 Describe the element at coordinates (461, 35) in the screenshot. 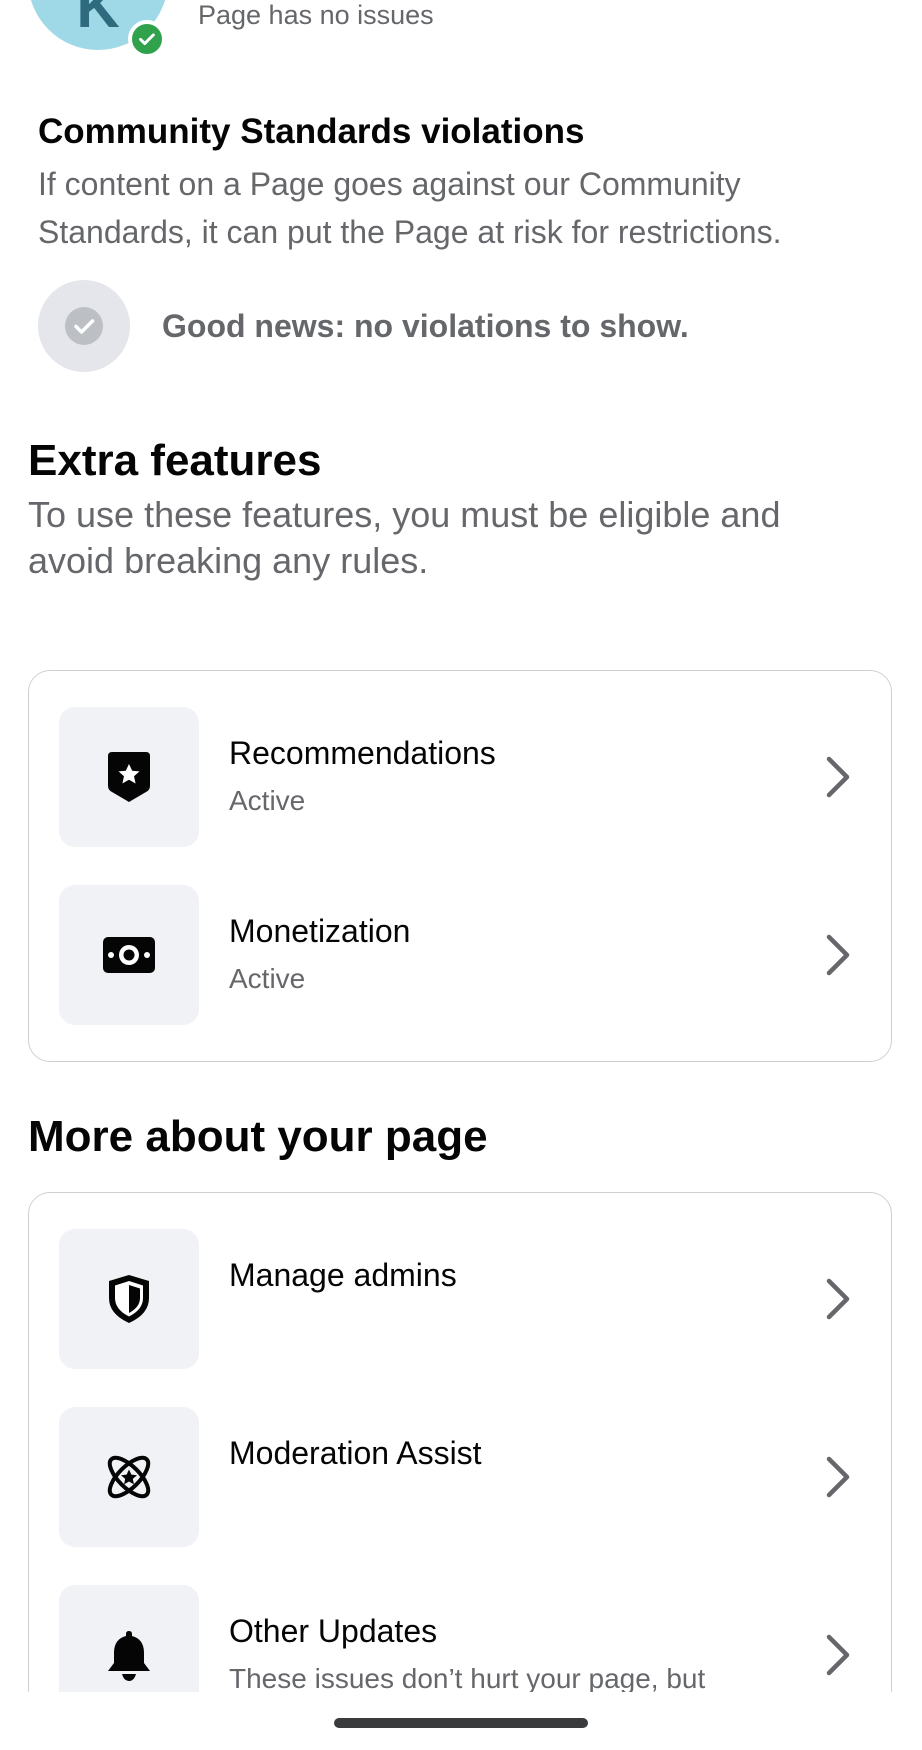

I see `page-summary-row: K Page has no issues` at that location.